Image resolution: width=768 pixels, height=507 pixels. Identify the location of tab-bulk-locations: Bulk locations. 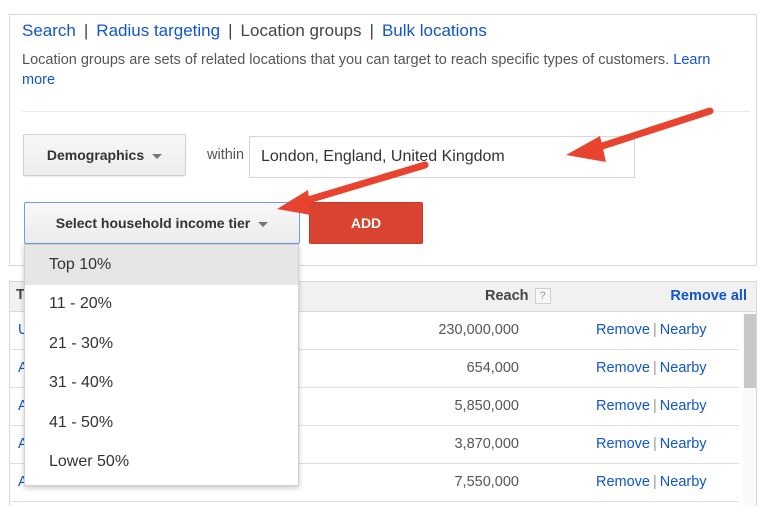
(434, 30).